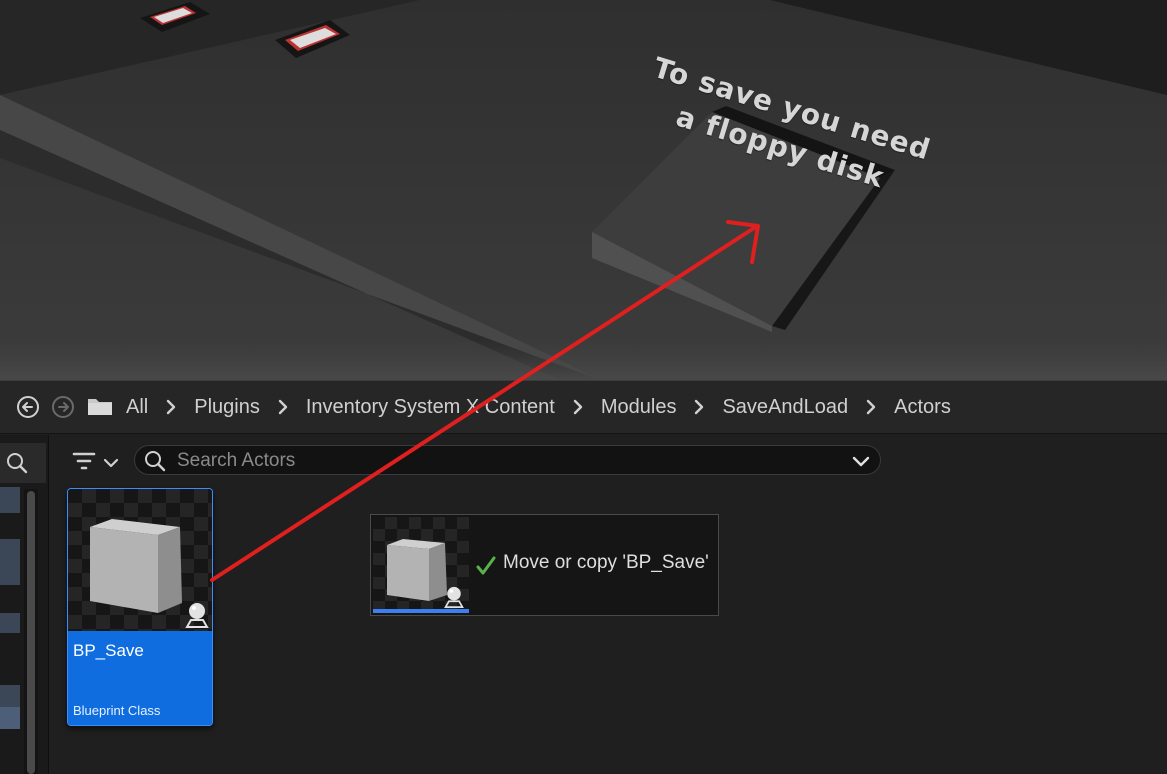 Image resolution: width=1167 pixels, height=774 pixels. Describe the element at coordinates (486, 568) in the screenshot. I see `checkmark-icon` at that location.